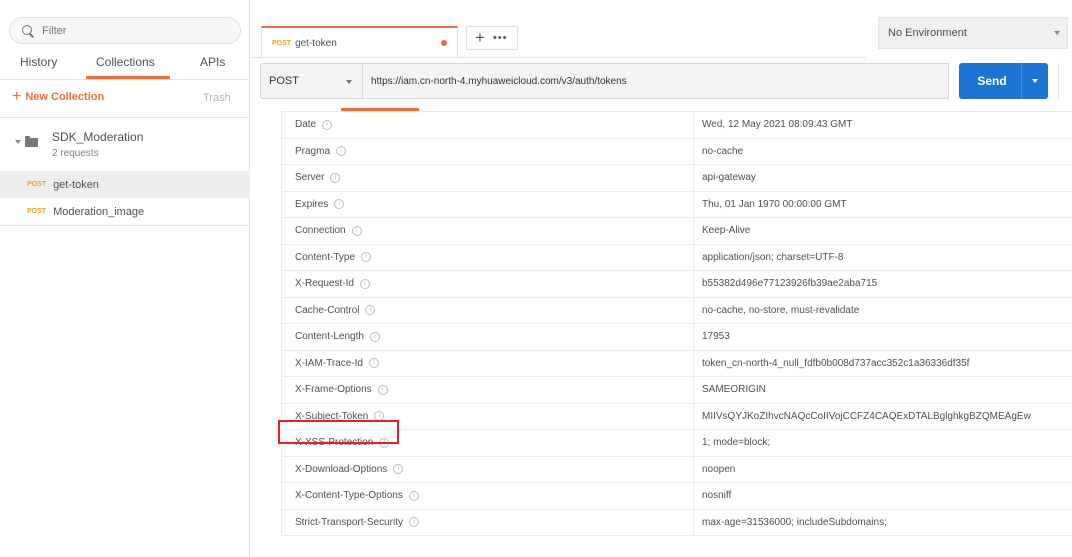 Image resolution: width=1072 pixels, height=557 pixels. I want to click on header-key: Content-Length i, so click(337, 336).